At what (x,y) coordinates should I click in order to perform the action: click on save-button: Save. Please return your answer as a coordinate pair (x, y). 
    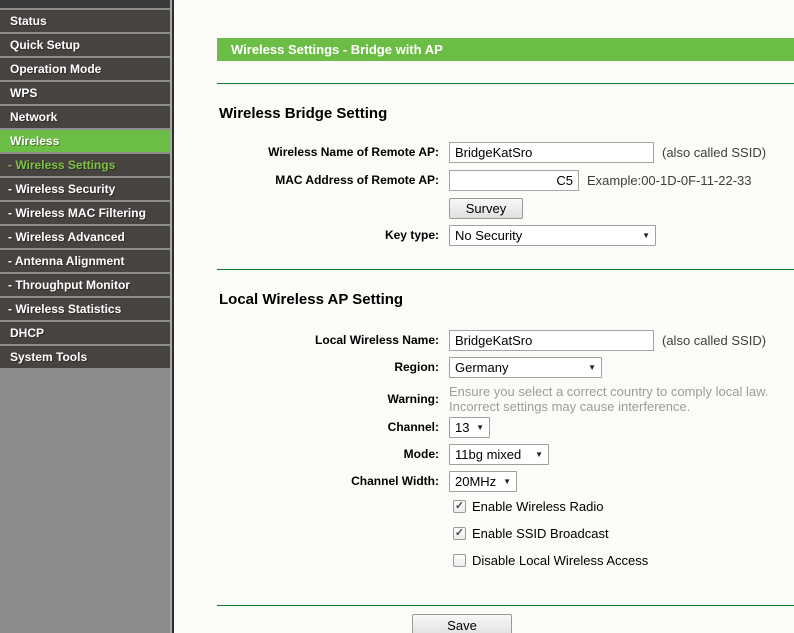
    Looking at the image, I should click on (462, 623).